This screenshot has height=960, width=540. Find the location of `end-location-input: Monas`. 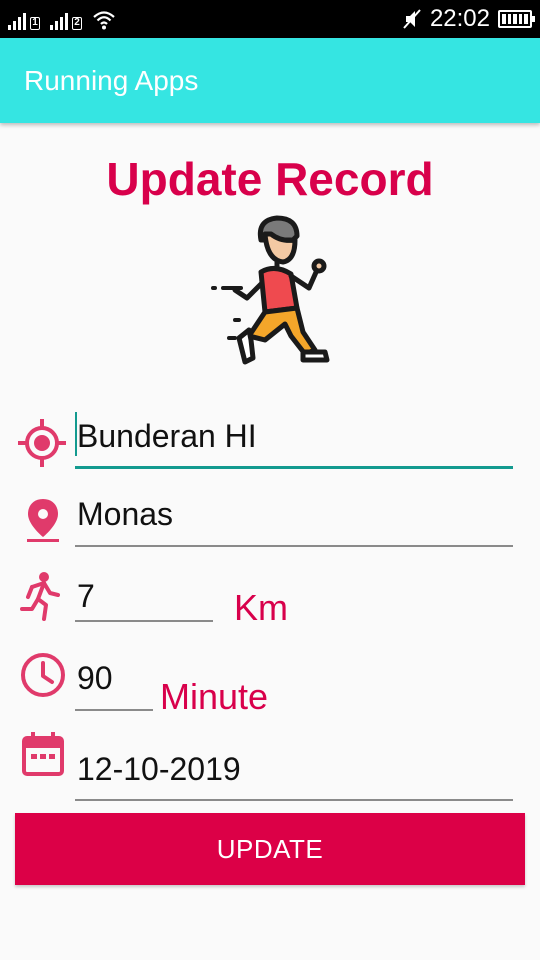

end-location-input: Monas is located at coordinates (125, 514).